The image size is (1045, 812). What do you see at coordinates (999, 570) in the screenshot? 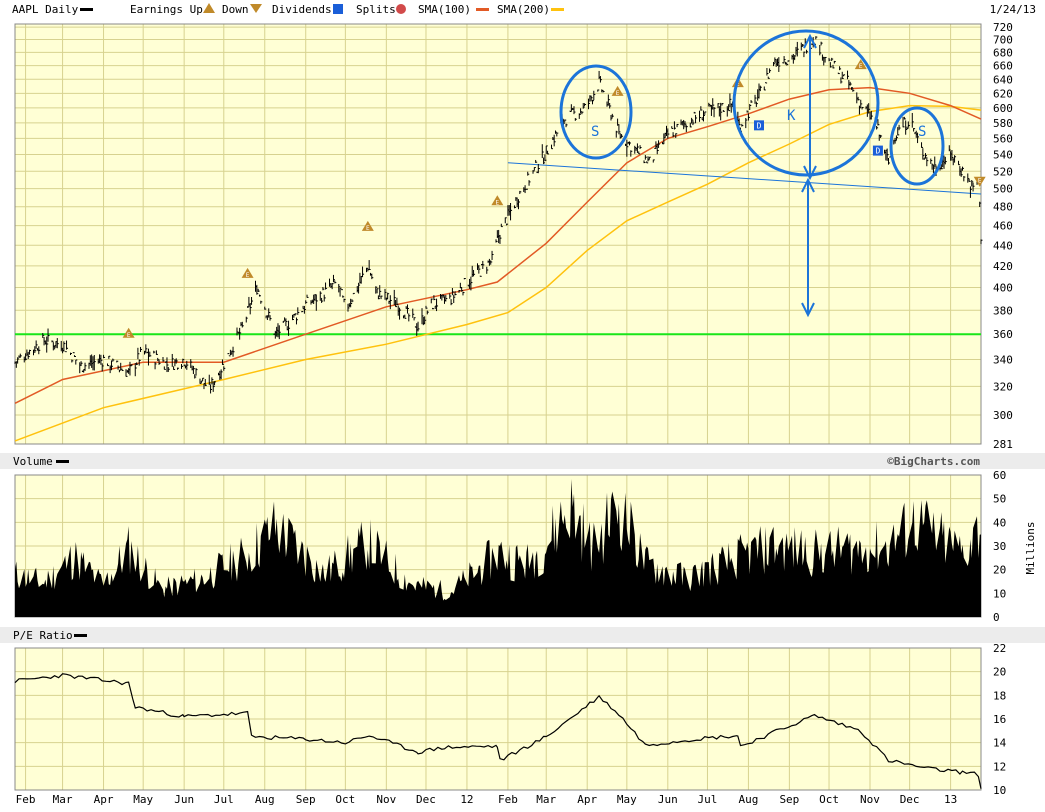
I see `volume-tick-label: 20` at bounding box center [999, 570].